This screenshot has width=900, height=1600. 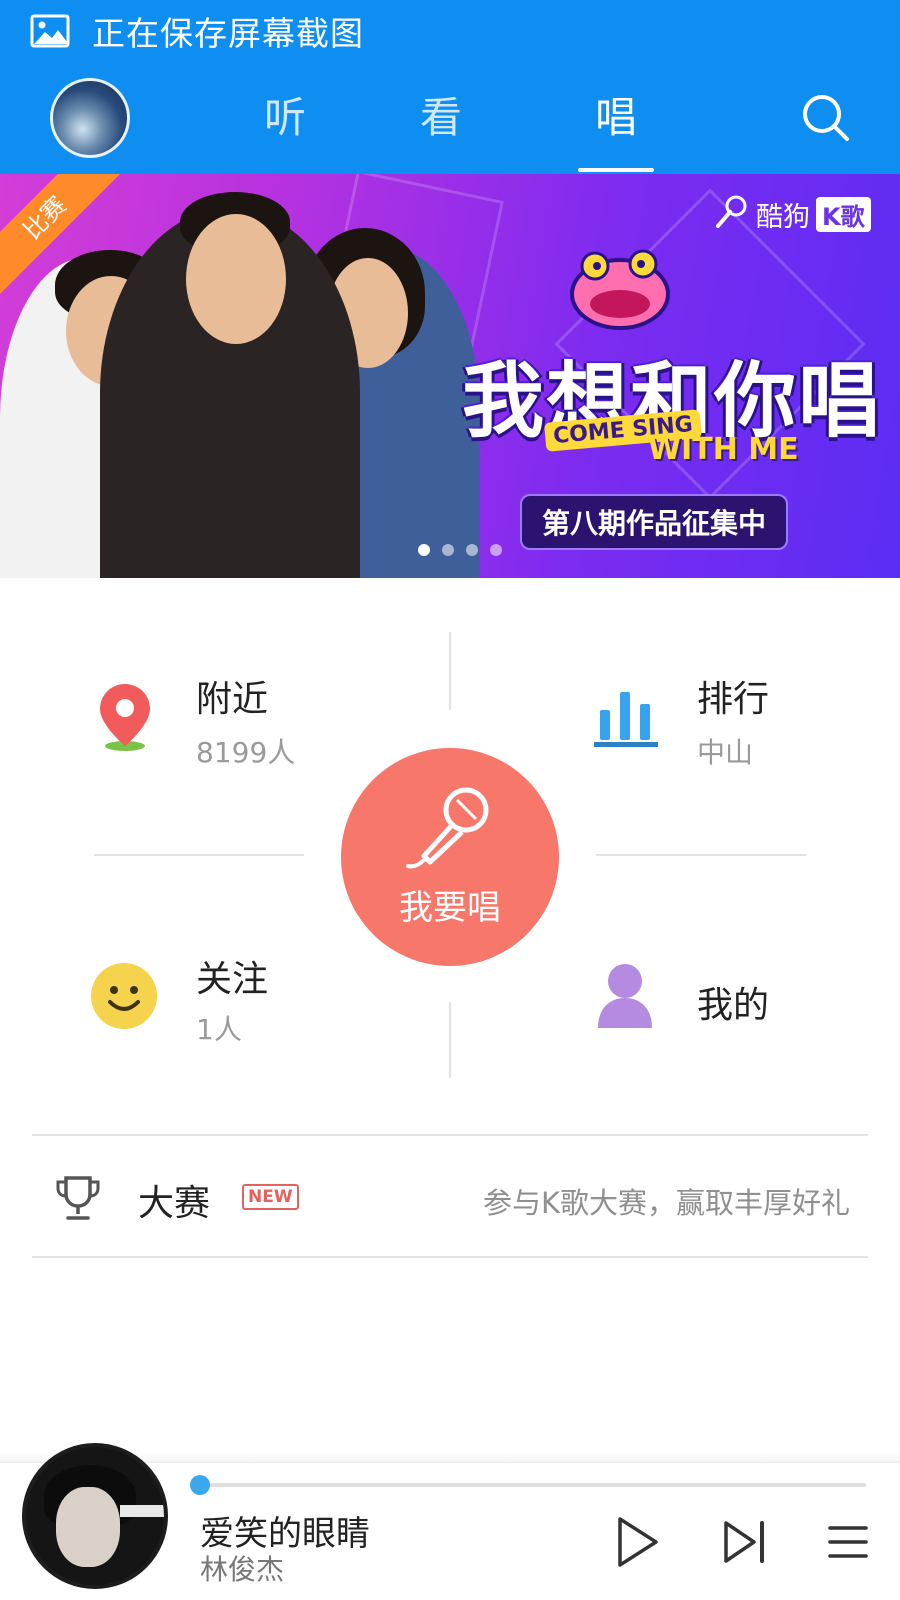 I want to click on contest-description: 参与K歌大赛，赢取丰厚好礼, so click(x=666, y=1203).